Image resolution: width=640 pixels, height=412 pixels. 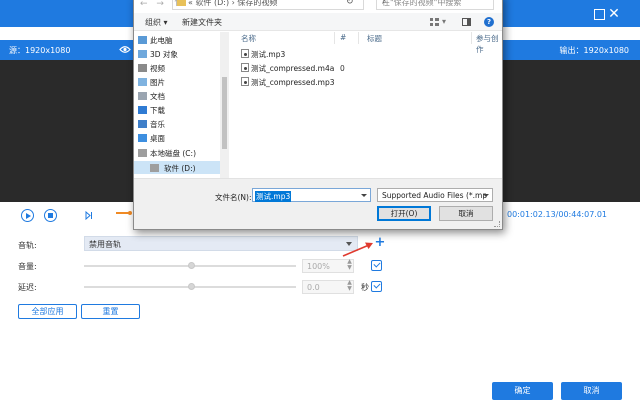 I want to click on reset-button: 重置, so click(x=110, y=311).